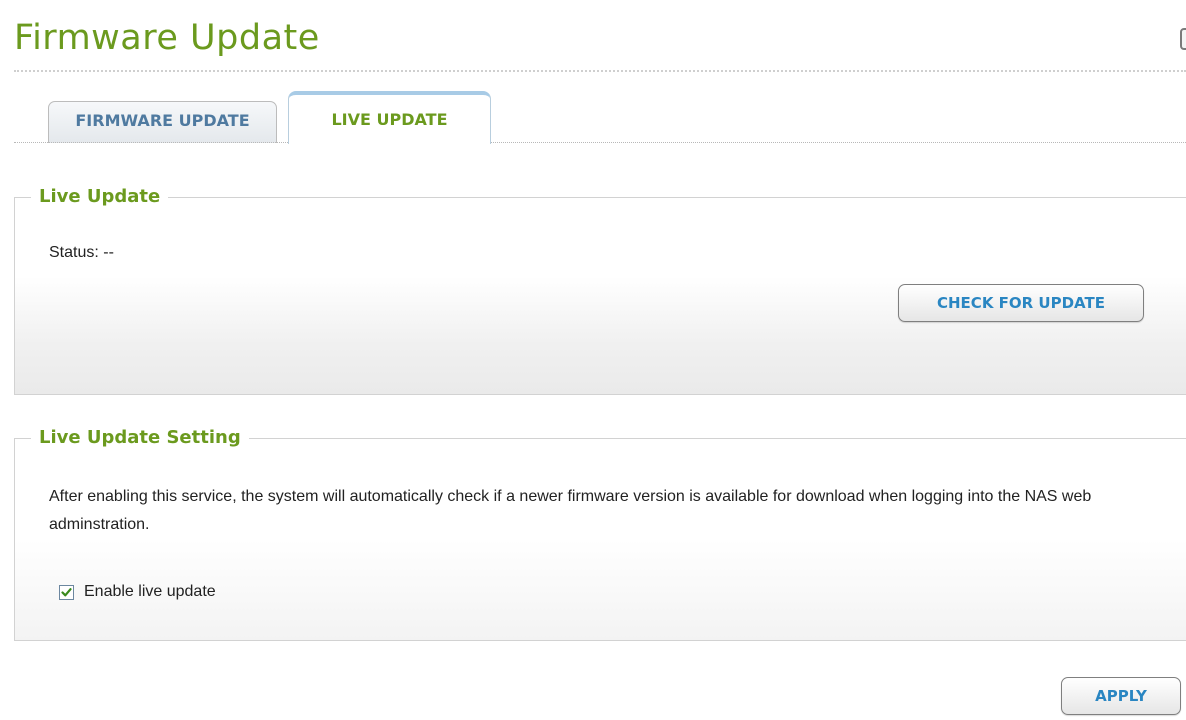 The height and width of the screenshot is (720, 1186). Describe the element at coordinates (81, 252) in the screenshot. I see `status-text: Status: --` at that location.